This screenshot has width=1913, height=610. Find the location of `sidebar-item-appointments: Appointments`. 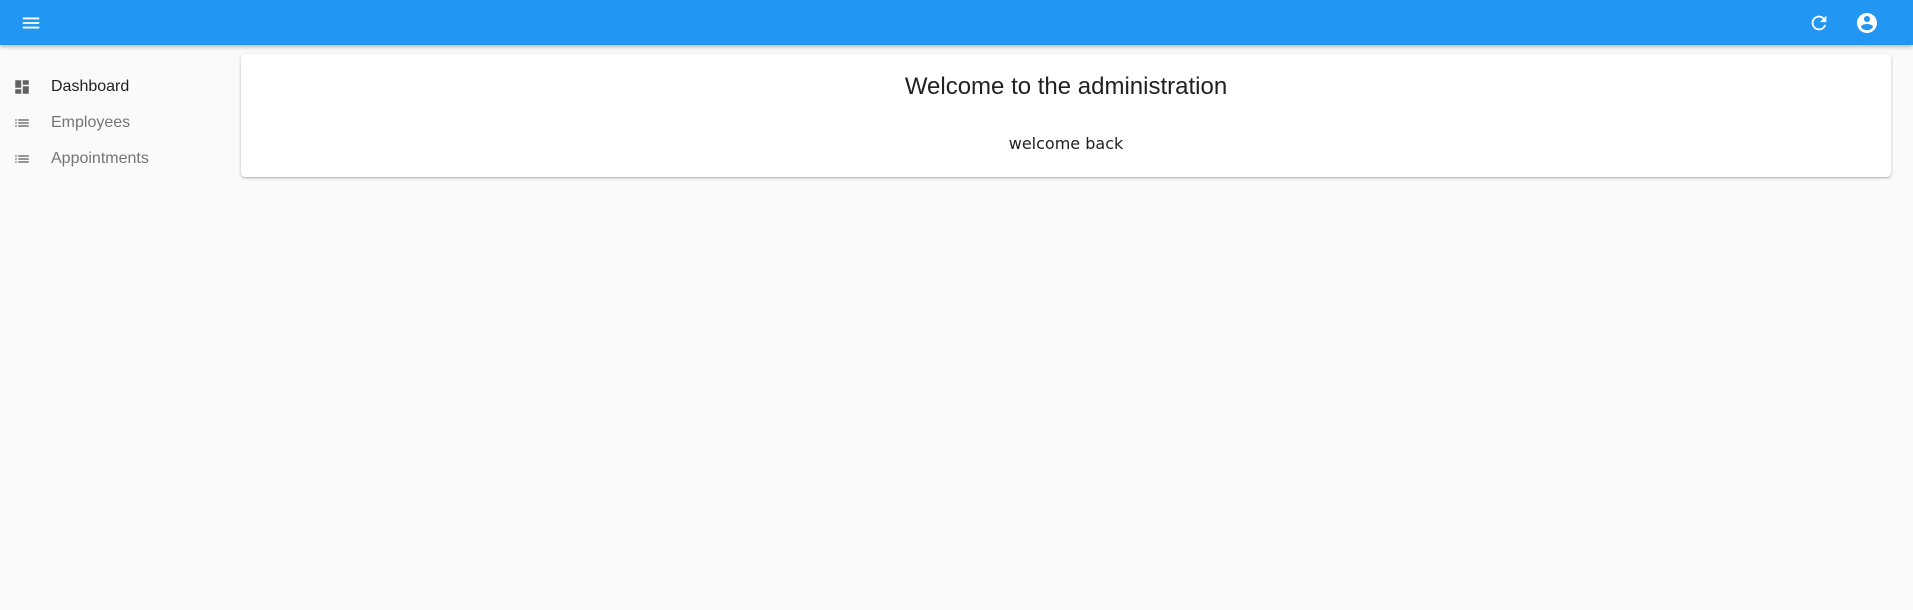

sidebar-item-appointments: Appointments is located at coordinates (115, 159).